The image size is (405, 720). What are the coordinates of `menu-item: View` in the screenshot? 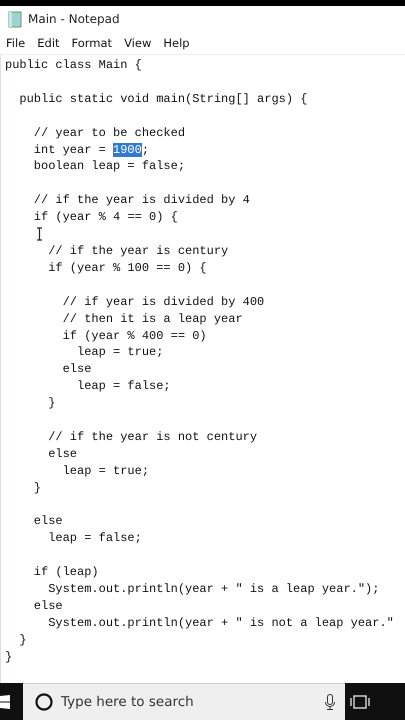 It's located at (138, 43).